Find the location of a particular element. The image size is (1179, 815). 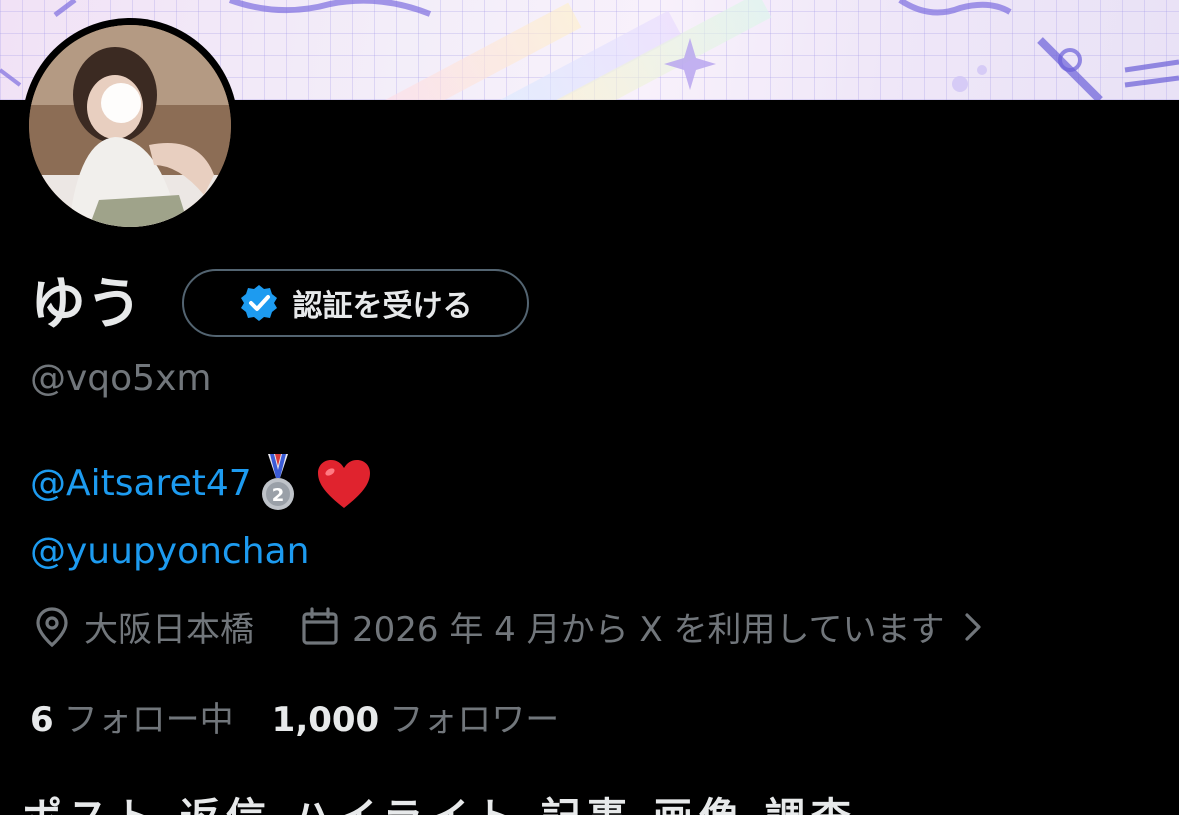

profile-avatar is located at coordinates (130, 126).